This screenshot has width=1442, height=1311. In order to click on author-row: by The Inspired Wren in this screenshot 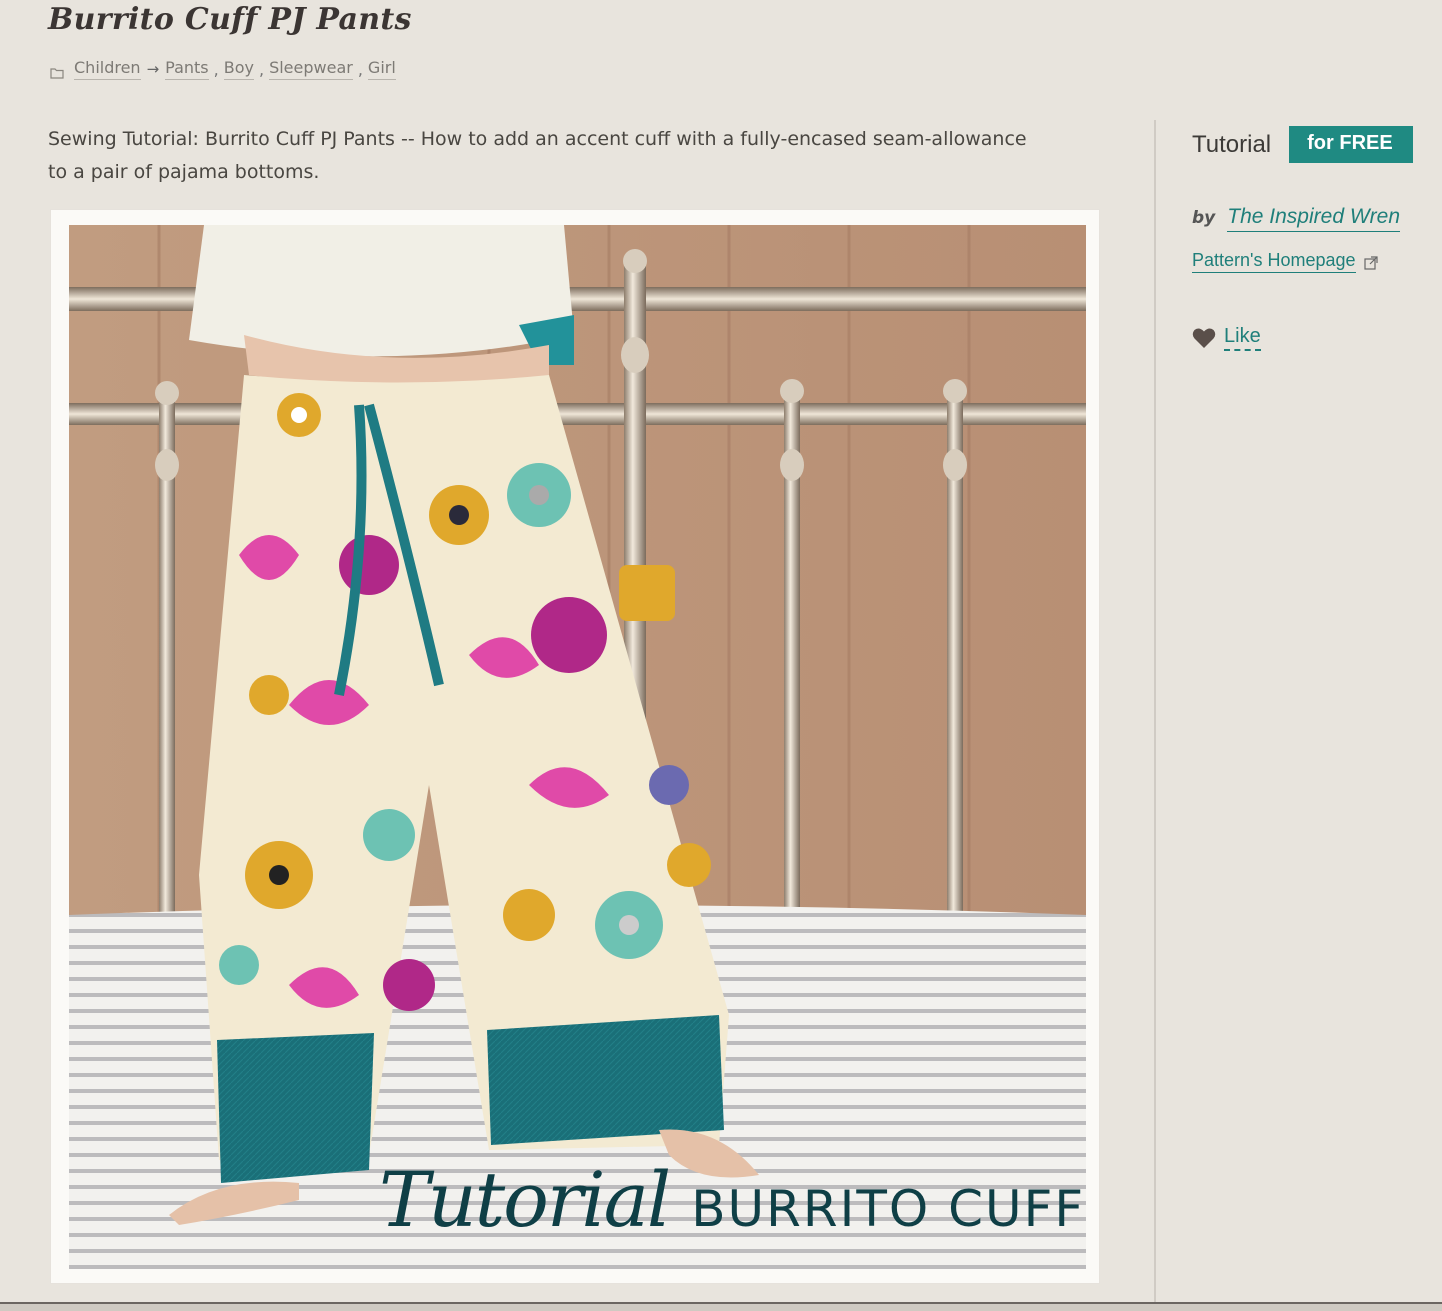, I will do `click(1312, 218)`.